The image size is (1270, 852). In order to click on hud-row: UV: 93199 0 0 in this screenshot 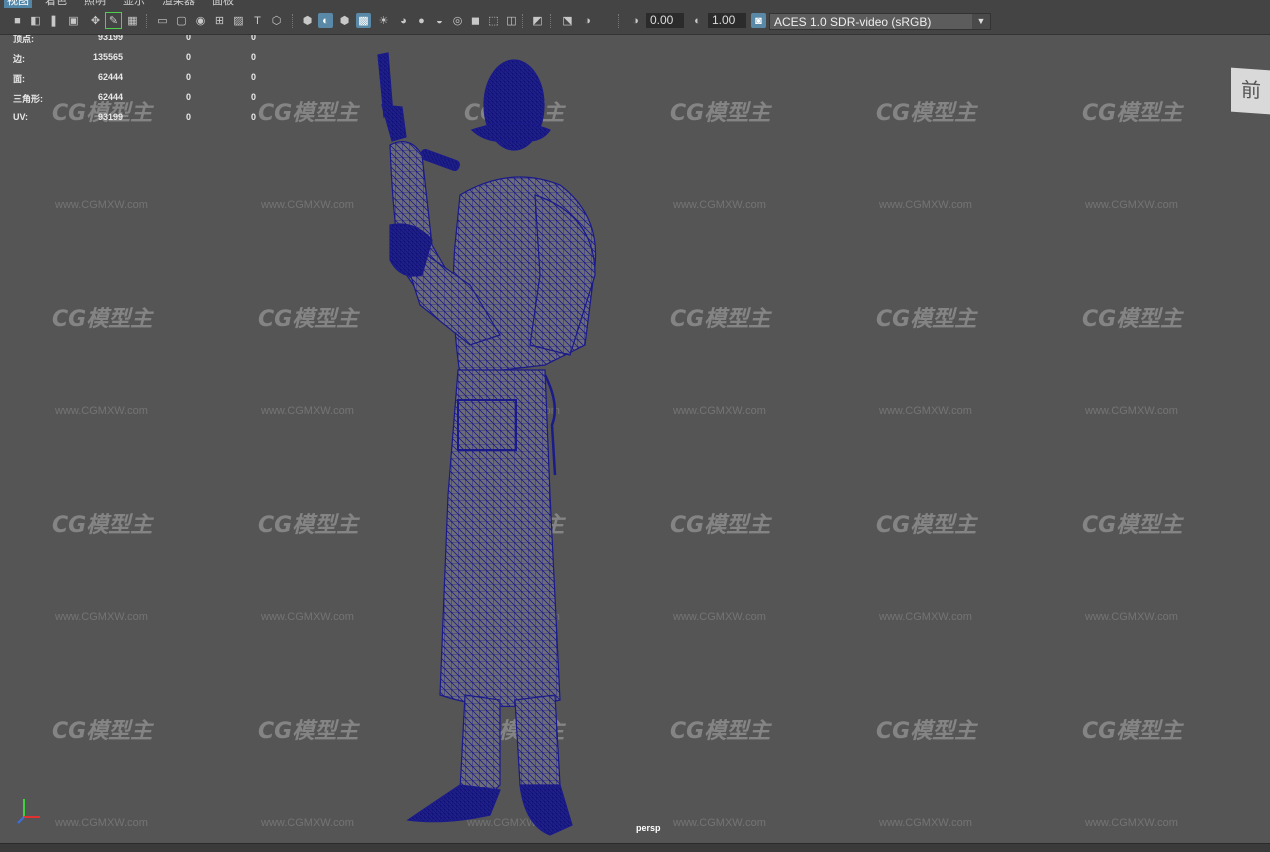, I will do `click(143, 122)`.